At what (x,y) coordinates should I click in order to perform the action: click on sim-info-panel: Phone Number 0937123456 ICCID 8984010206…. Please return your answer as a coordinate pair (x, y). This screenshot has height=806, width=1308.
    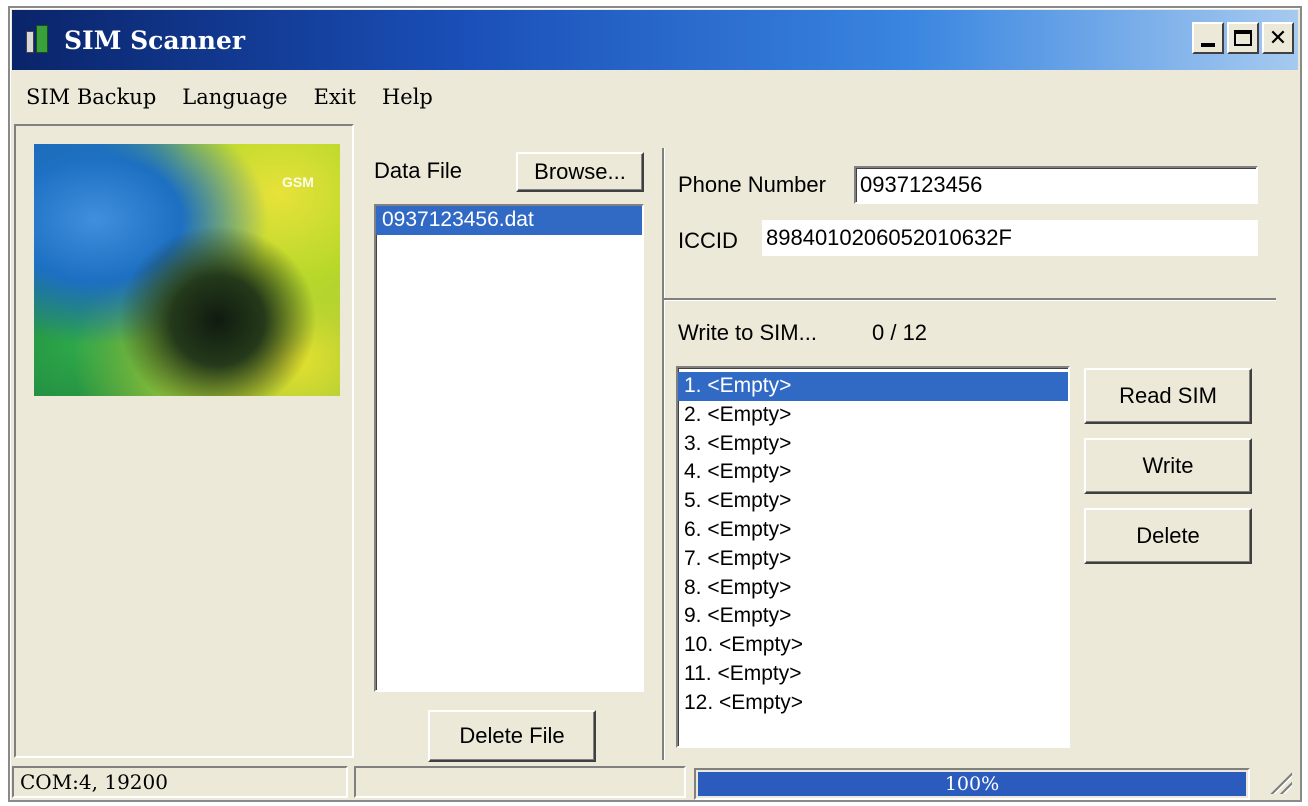
    Looking at the image, I should click on (969, 224).